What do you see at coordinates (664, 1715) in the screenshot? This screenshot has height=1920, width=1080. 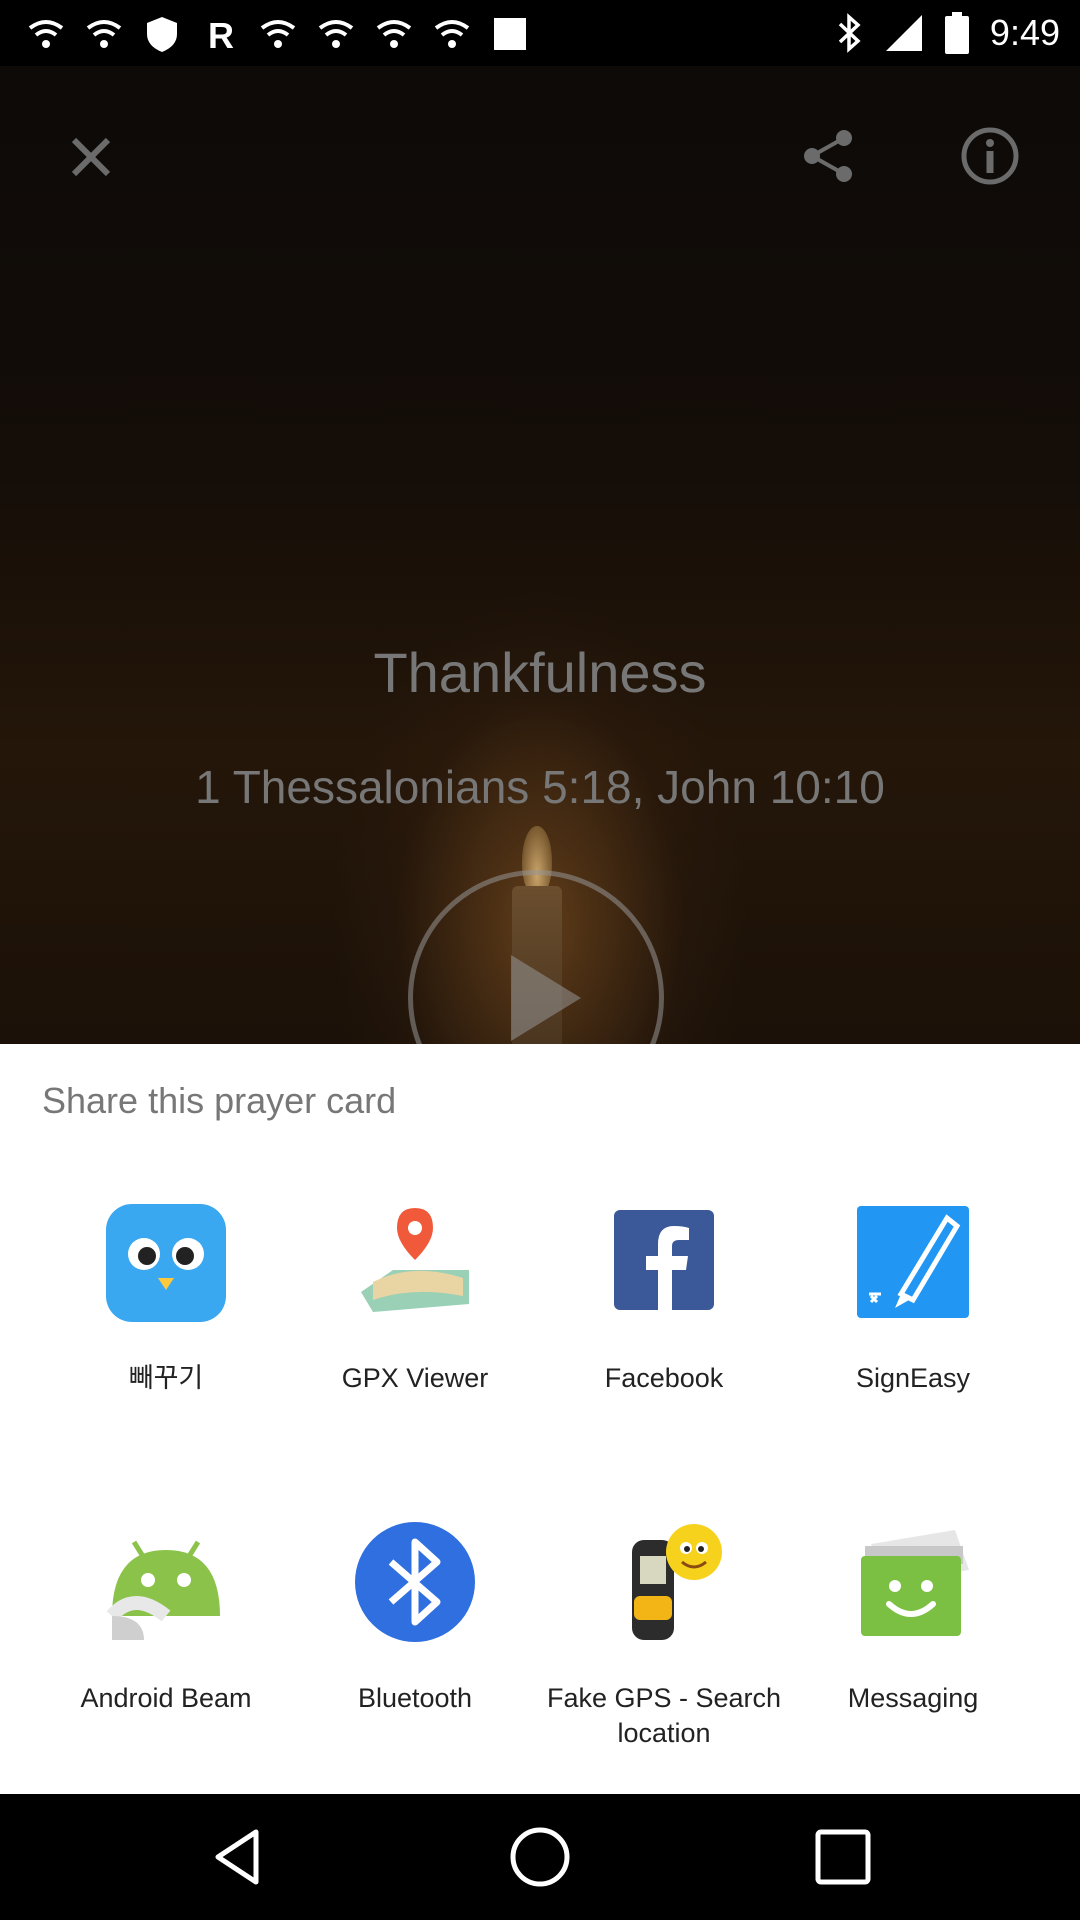 I see `share-target-label: Fake GPS - Search location` at bounding box center [664, 1715].